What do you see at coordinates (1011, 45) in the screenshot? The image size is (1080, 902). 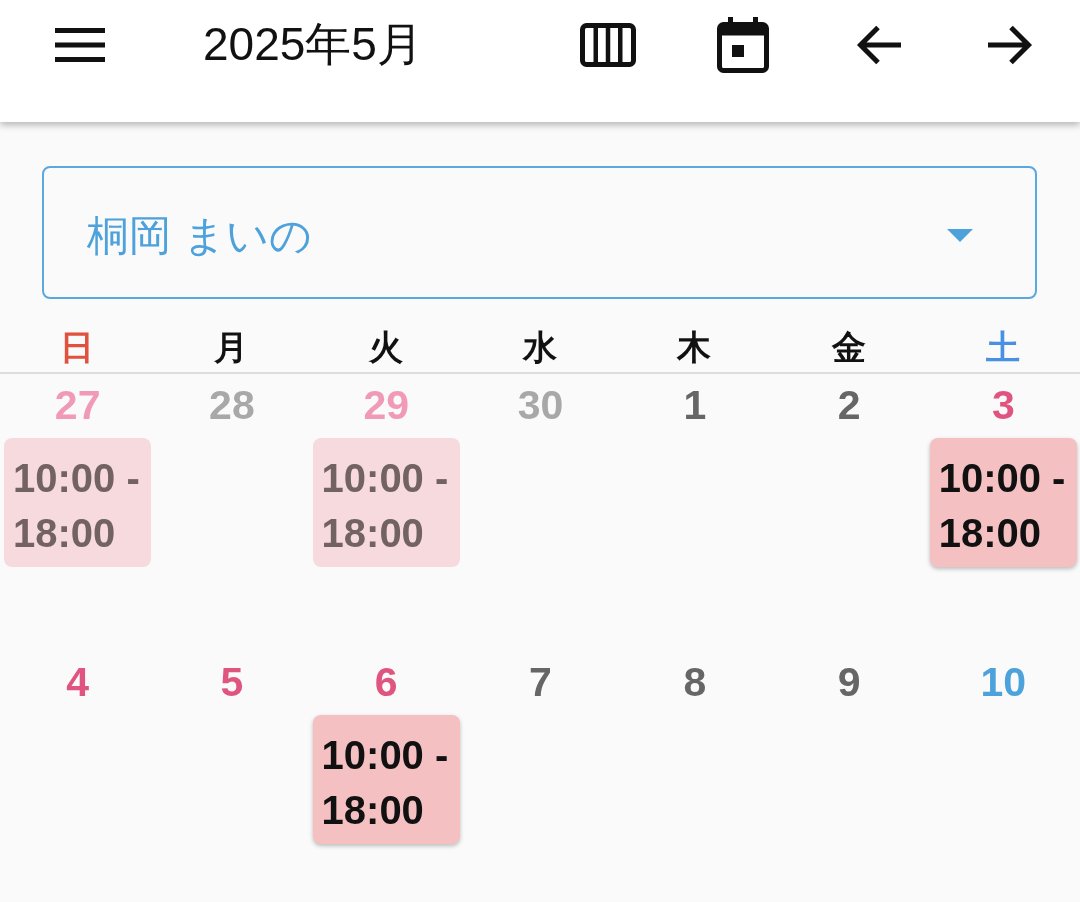 I see `arrow-right-icon` at bounding box center [1011, 45].